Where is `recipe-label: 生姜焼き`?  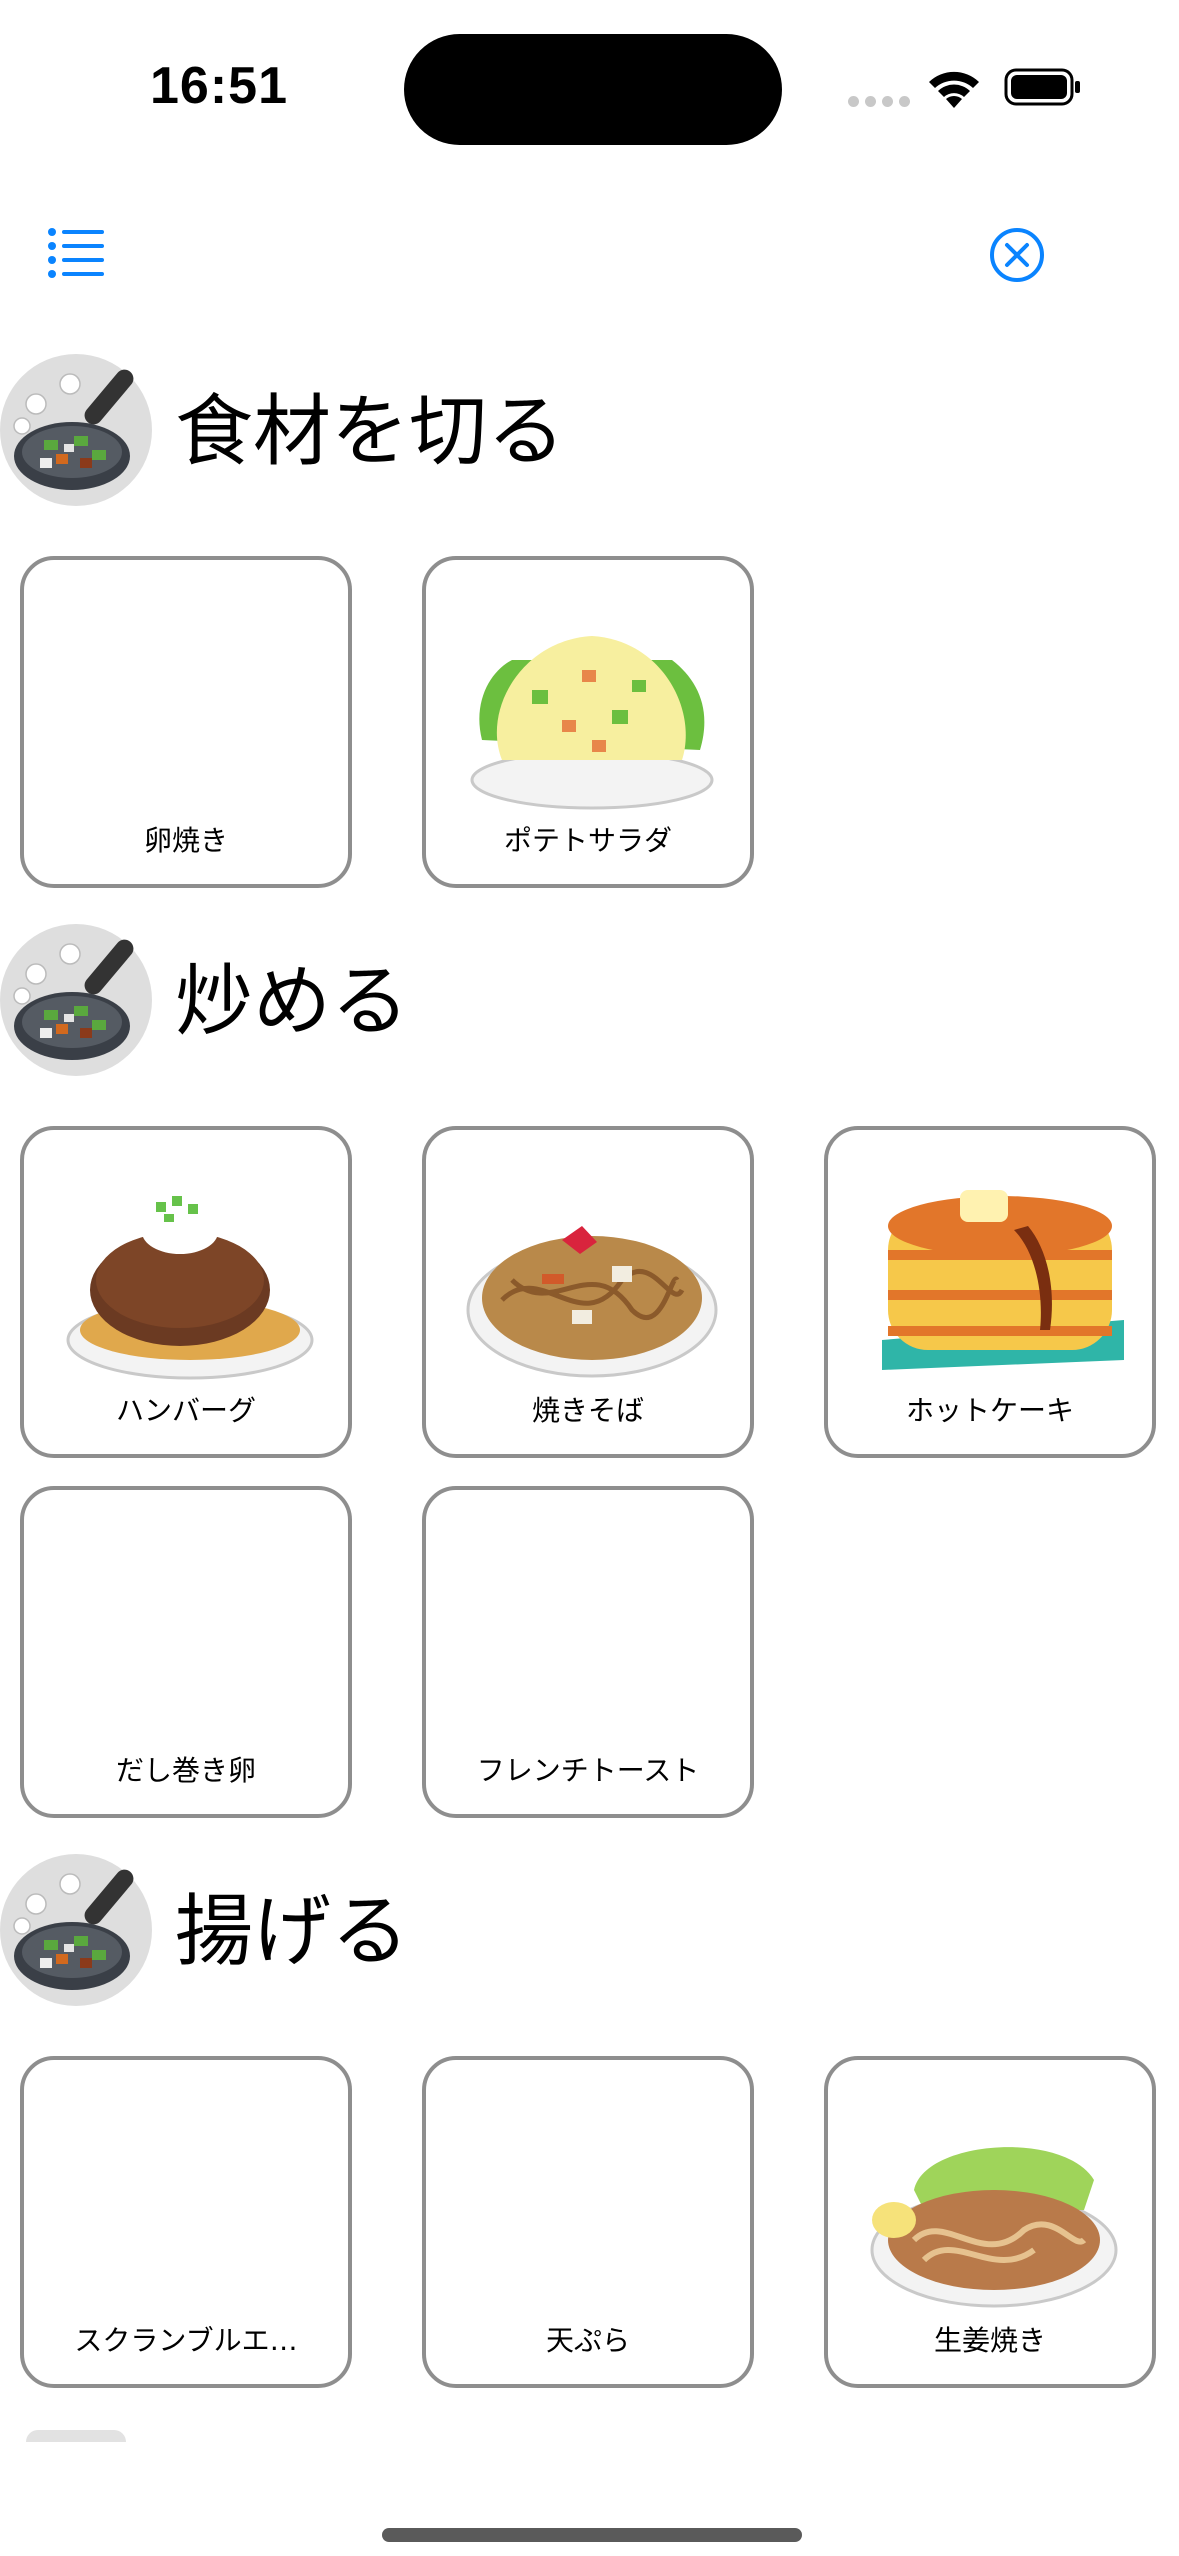
recipe-label: 生姜焼き is located at coordinates (989, 2340).